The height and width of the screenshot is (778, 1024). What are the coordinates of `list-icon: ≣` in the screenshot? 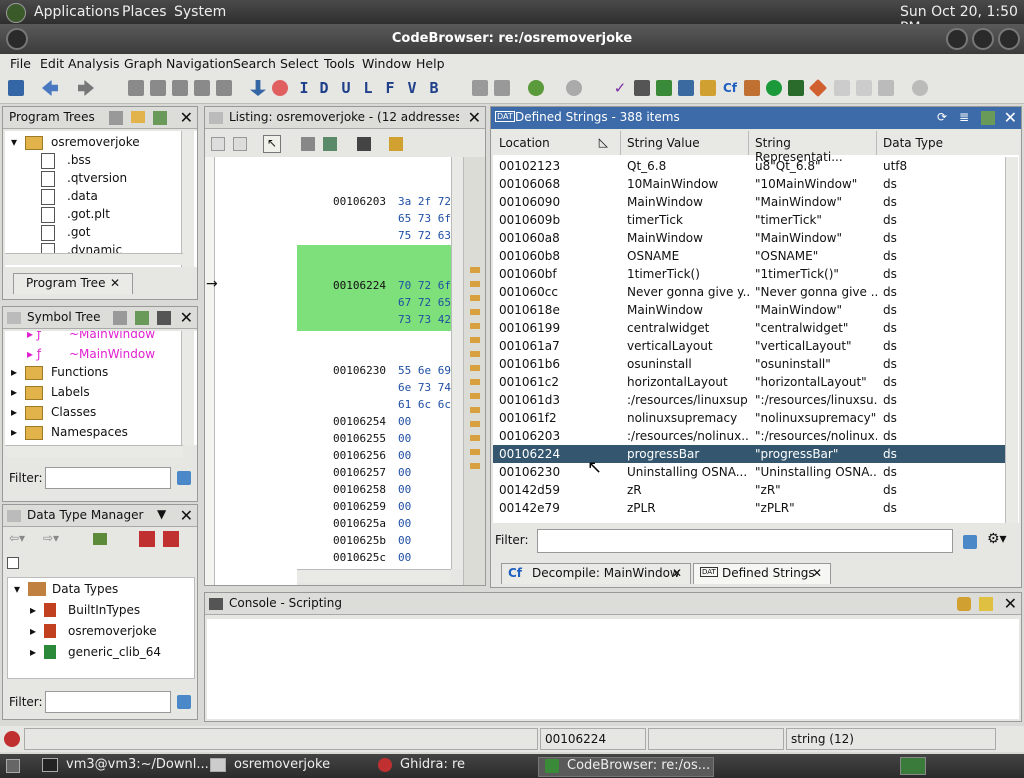 It's located at (964, 117).